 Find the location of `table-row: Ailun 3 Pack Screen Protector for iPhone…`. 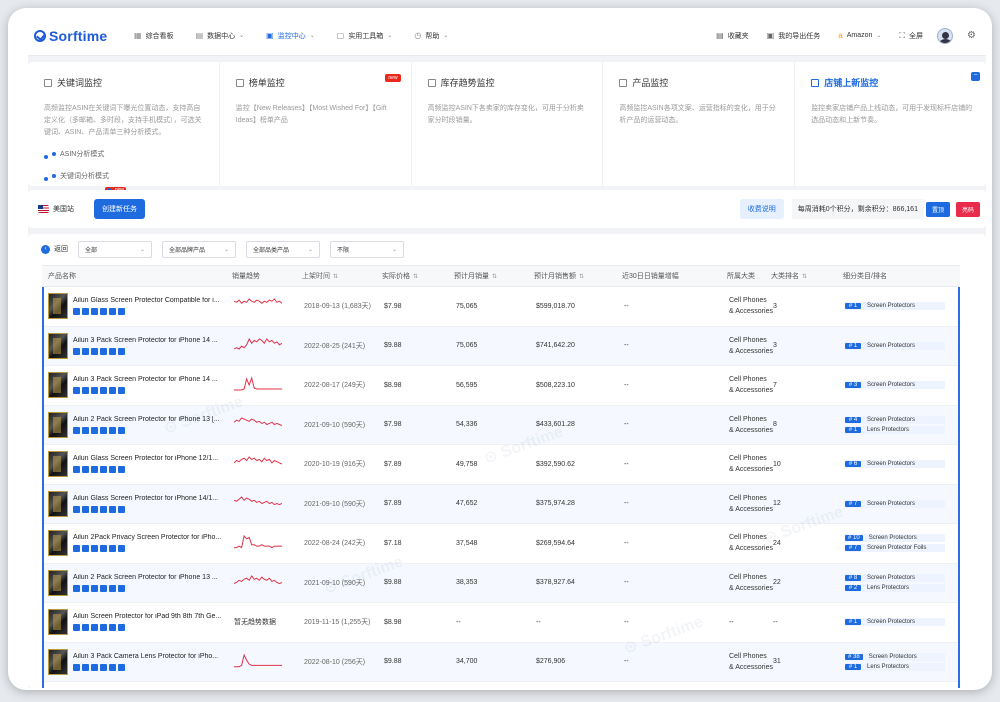

table-row: Ailun 3 Pack Screen Protector for iPhone… is located at coordinates (501, 386).